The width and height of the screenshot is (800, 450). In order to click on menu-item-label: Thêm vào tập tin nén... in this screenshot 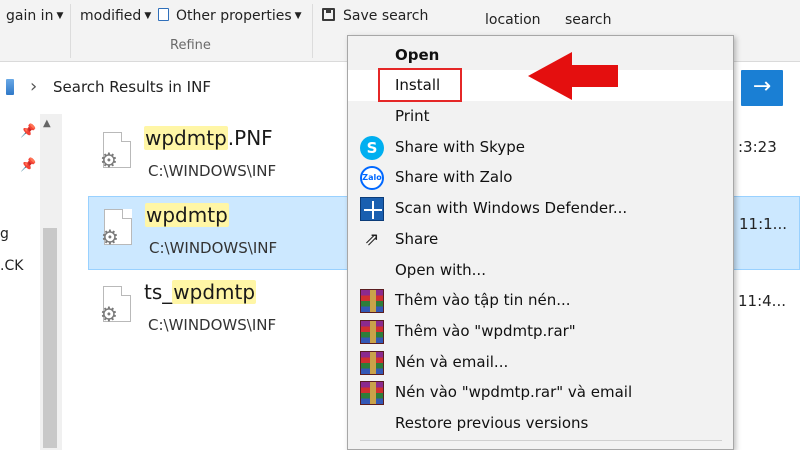, I will do `click(483, 300)`.